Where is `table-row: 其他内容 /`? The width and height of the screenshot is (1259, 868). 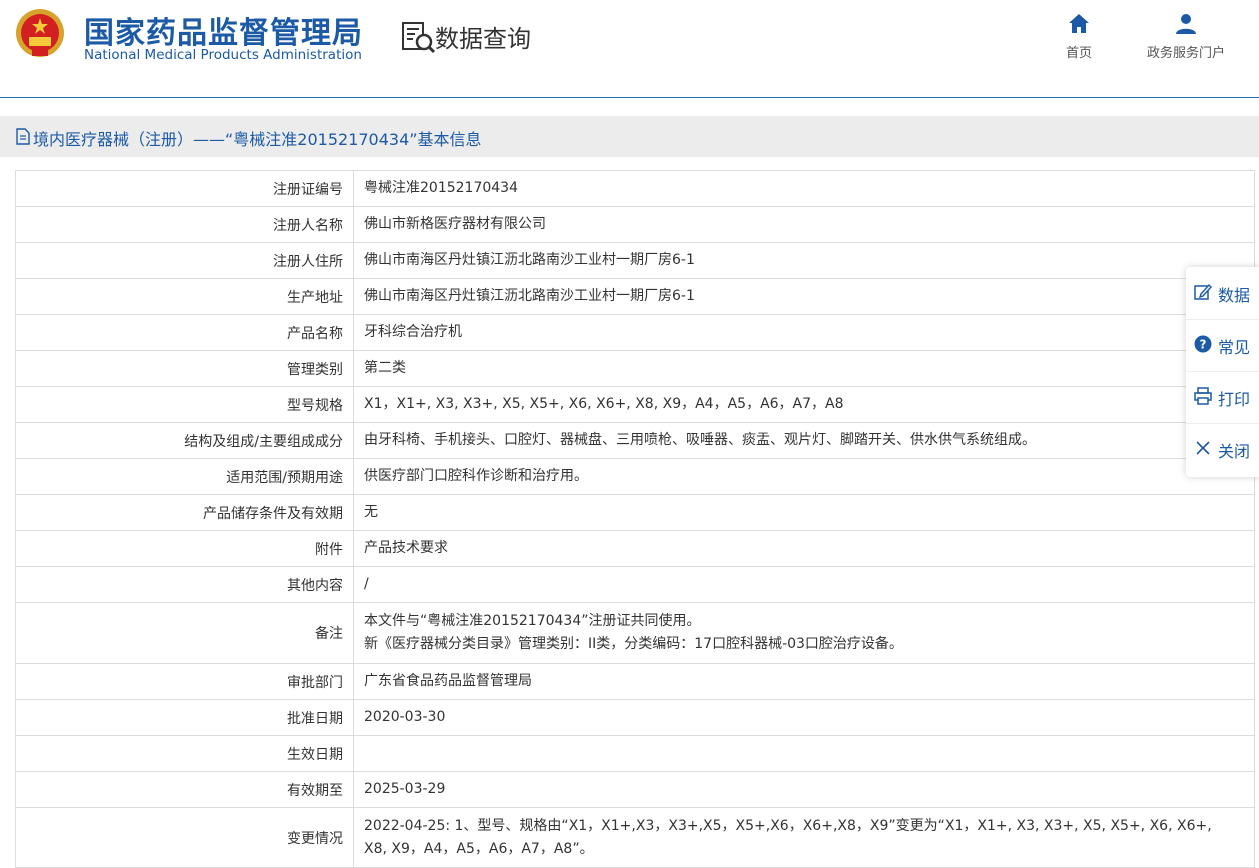
table-row: 其他内容 / is located at coordinates (635, 584).